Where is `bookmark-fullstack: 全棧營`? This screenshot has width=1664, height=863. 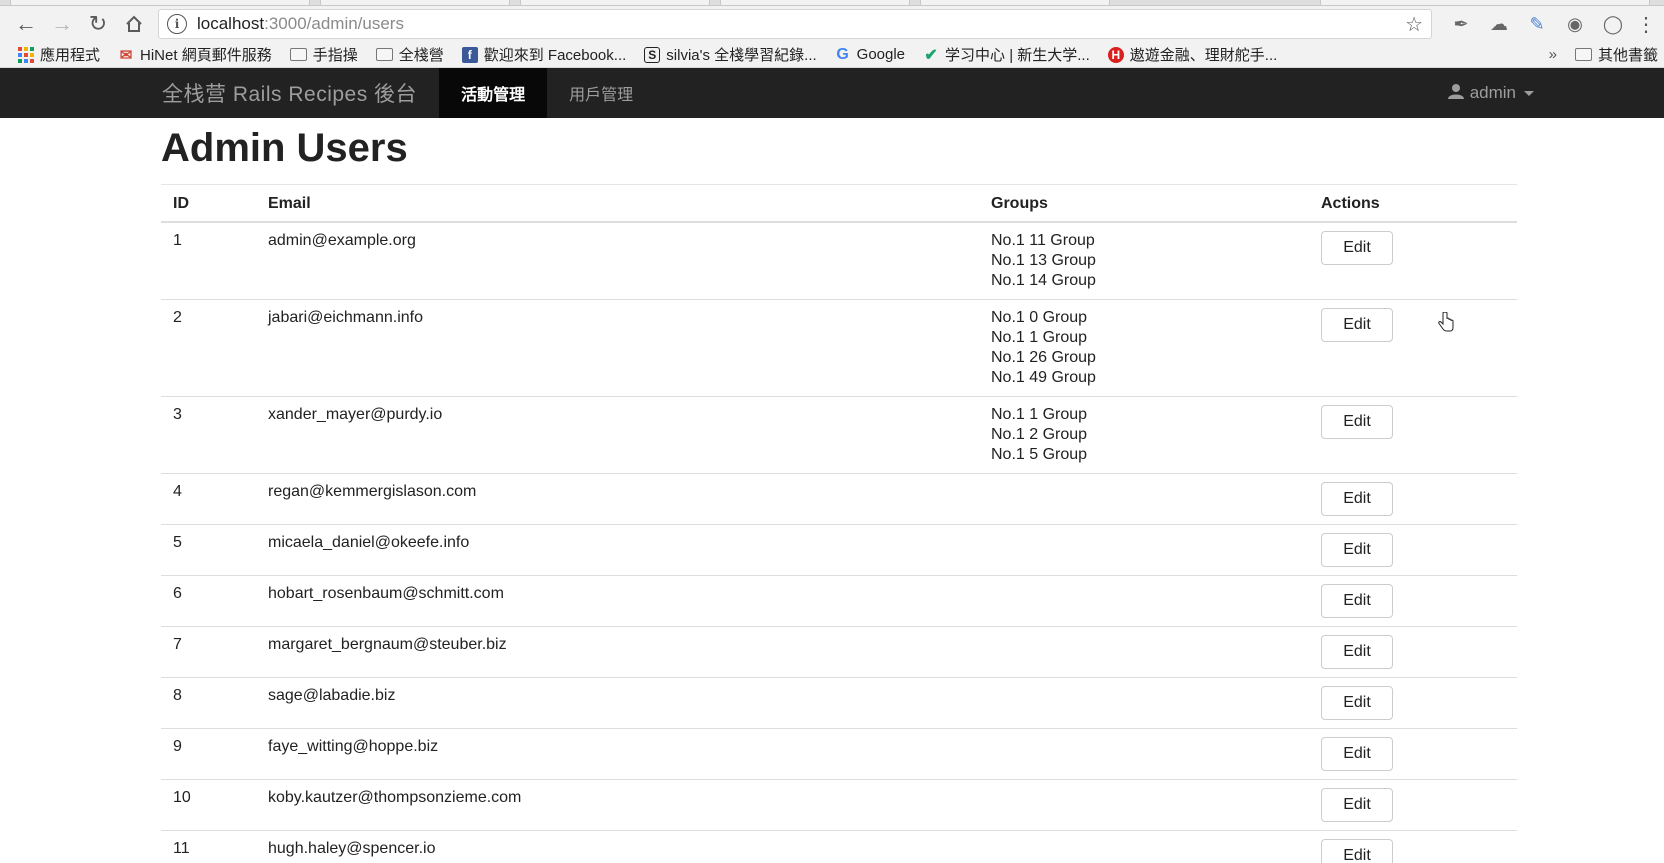 bookmark-fullstack: 全棧營 is located at coordinates (409, 54).